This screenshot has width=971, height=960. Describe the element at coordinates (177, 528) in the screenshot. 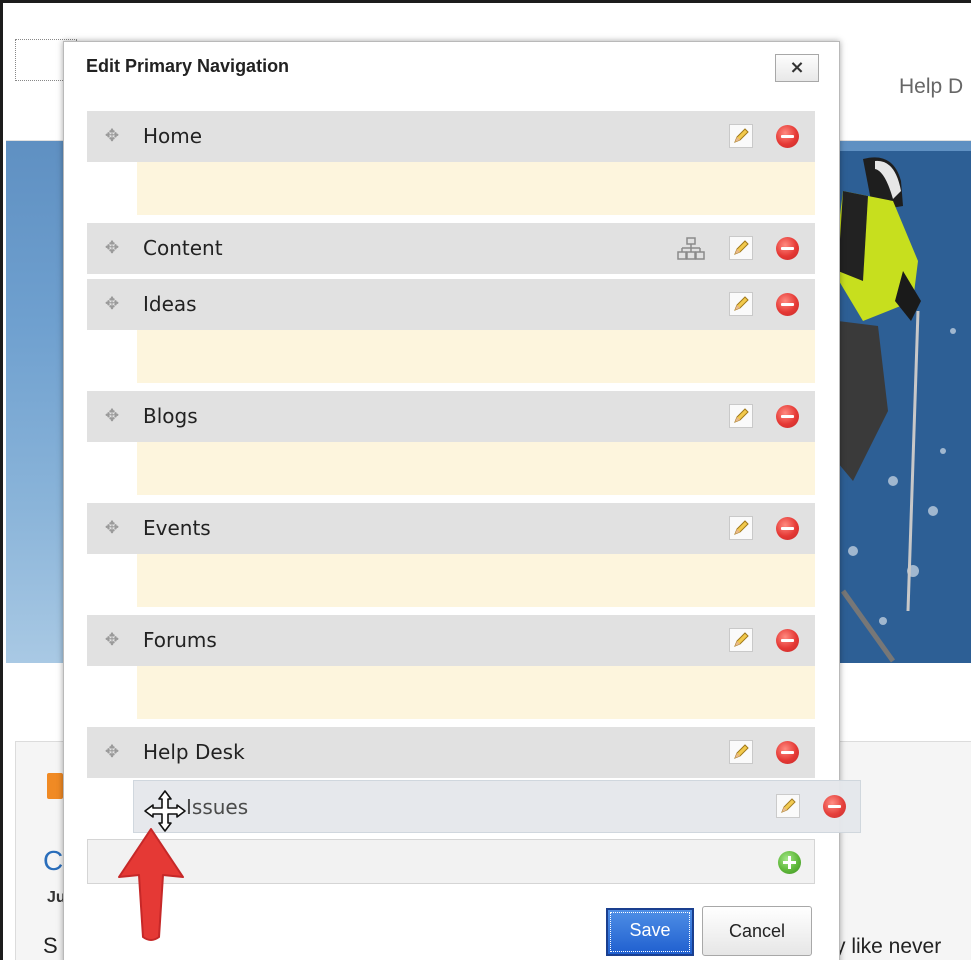

I see `nav-item-label: Events` at that location.